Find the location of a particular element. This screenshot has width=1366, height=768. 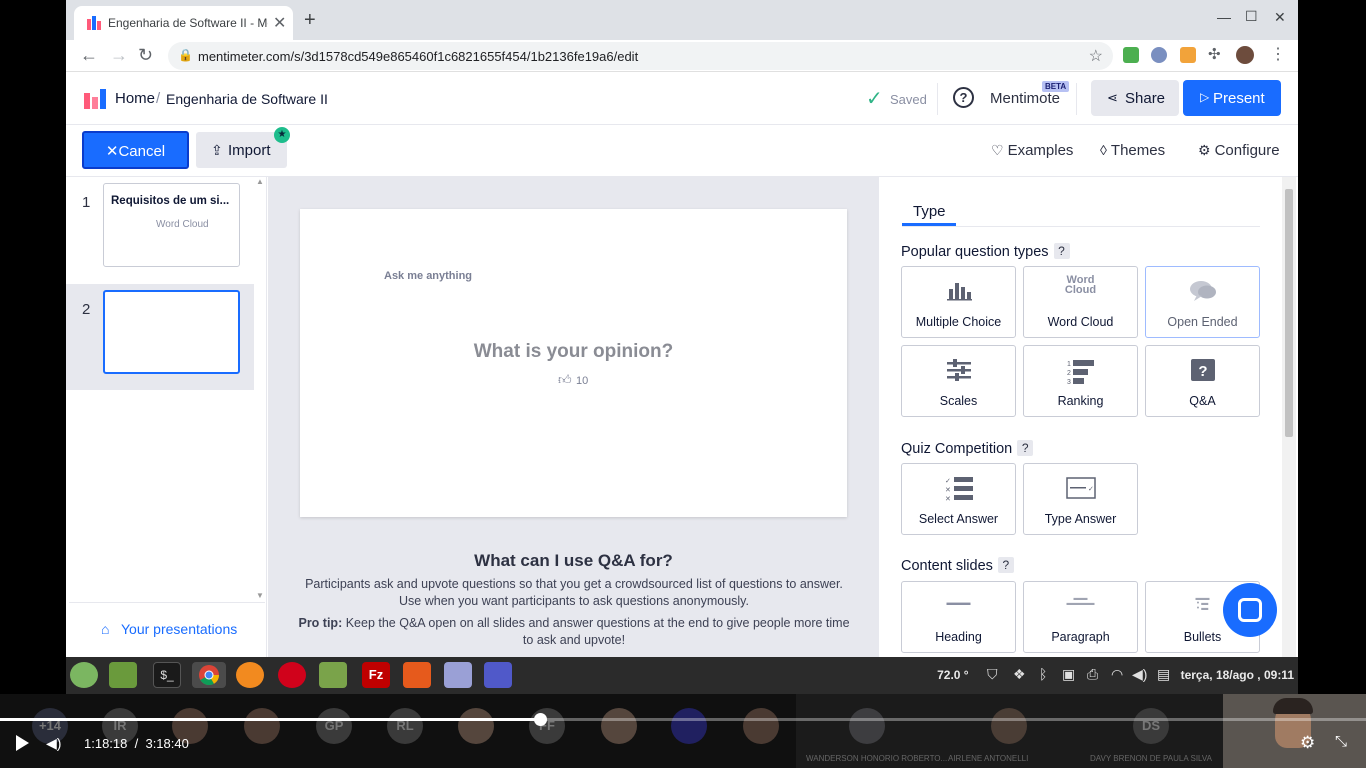

minimize-icon: — is located at coordinates (1224, 17).